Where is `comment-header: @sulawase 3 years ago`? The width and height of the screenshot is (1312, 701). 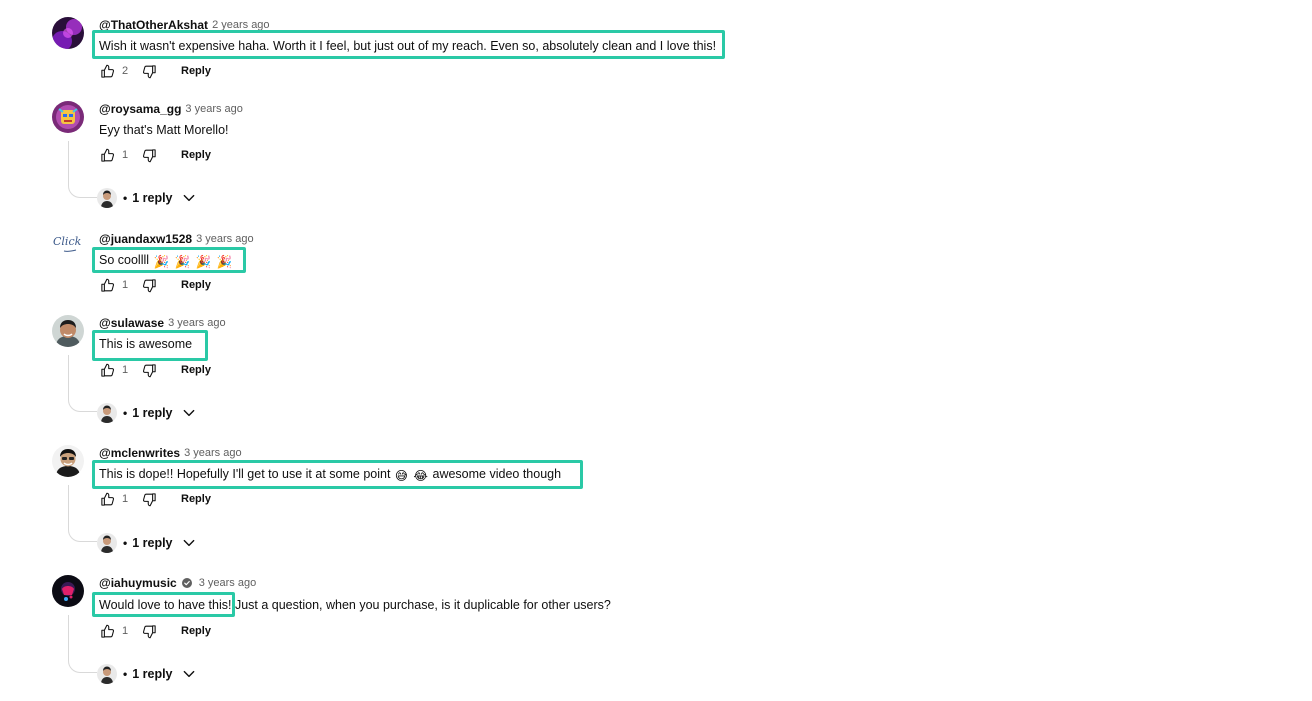 comment-header: @sulawase 3 years ago is located at coordinates (162, 323).